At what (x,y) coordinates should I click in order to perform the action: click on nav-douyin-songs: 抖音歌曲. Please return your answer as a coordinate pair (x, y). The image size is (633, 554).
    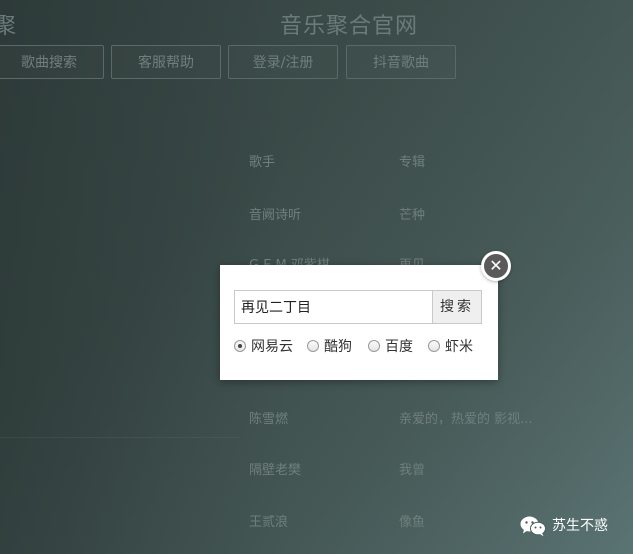
    Looking at the image, I should click on (401, 62).